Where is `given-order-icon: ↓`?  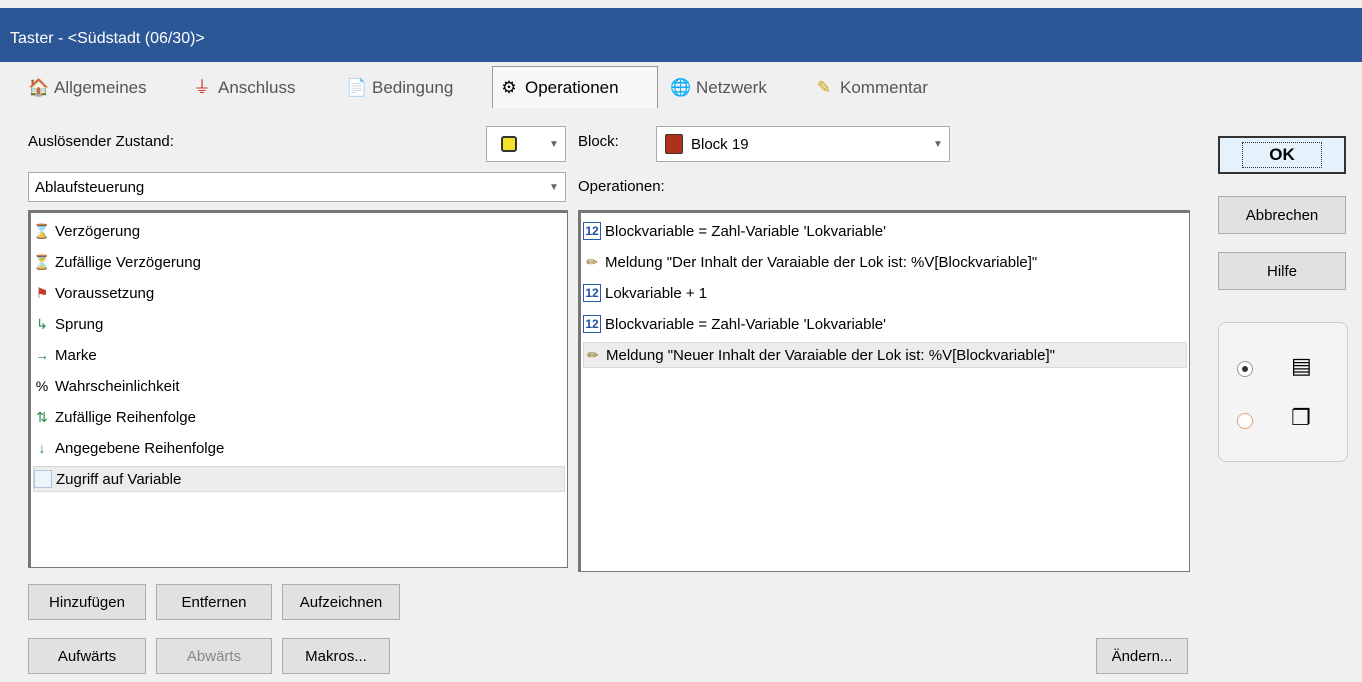 given-order-icon: ↓ is located at coordinates (42, 448).